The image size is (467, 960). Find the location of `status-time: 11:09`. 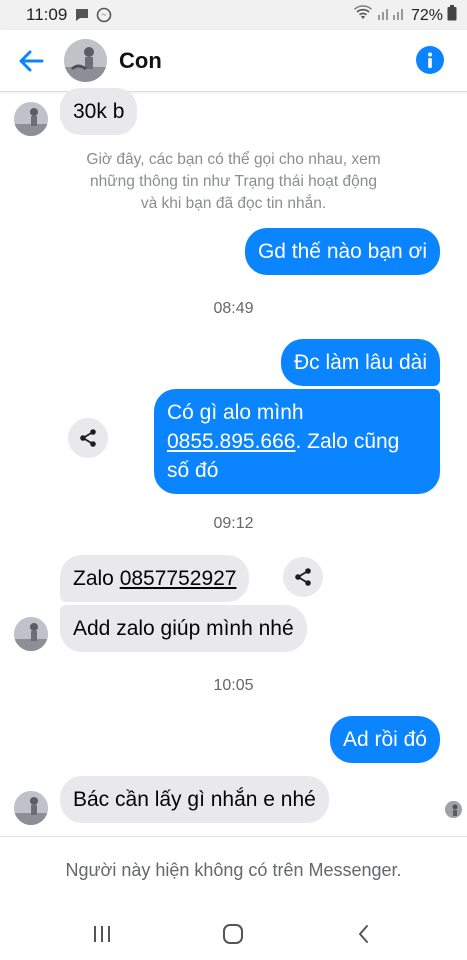

status-time: 11:09 is located at coordinates (47, 14).